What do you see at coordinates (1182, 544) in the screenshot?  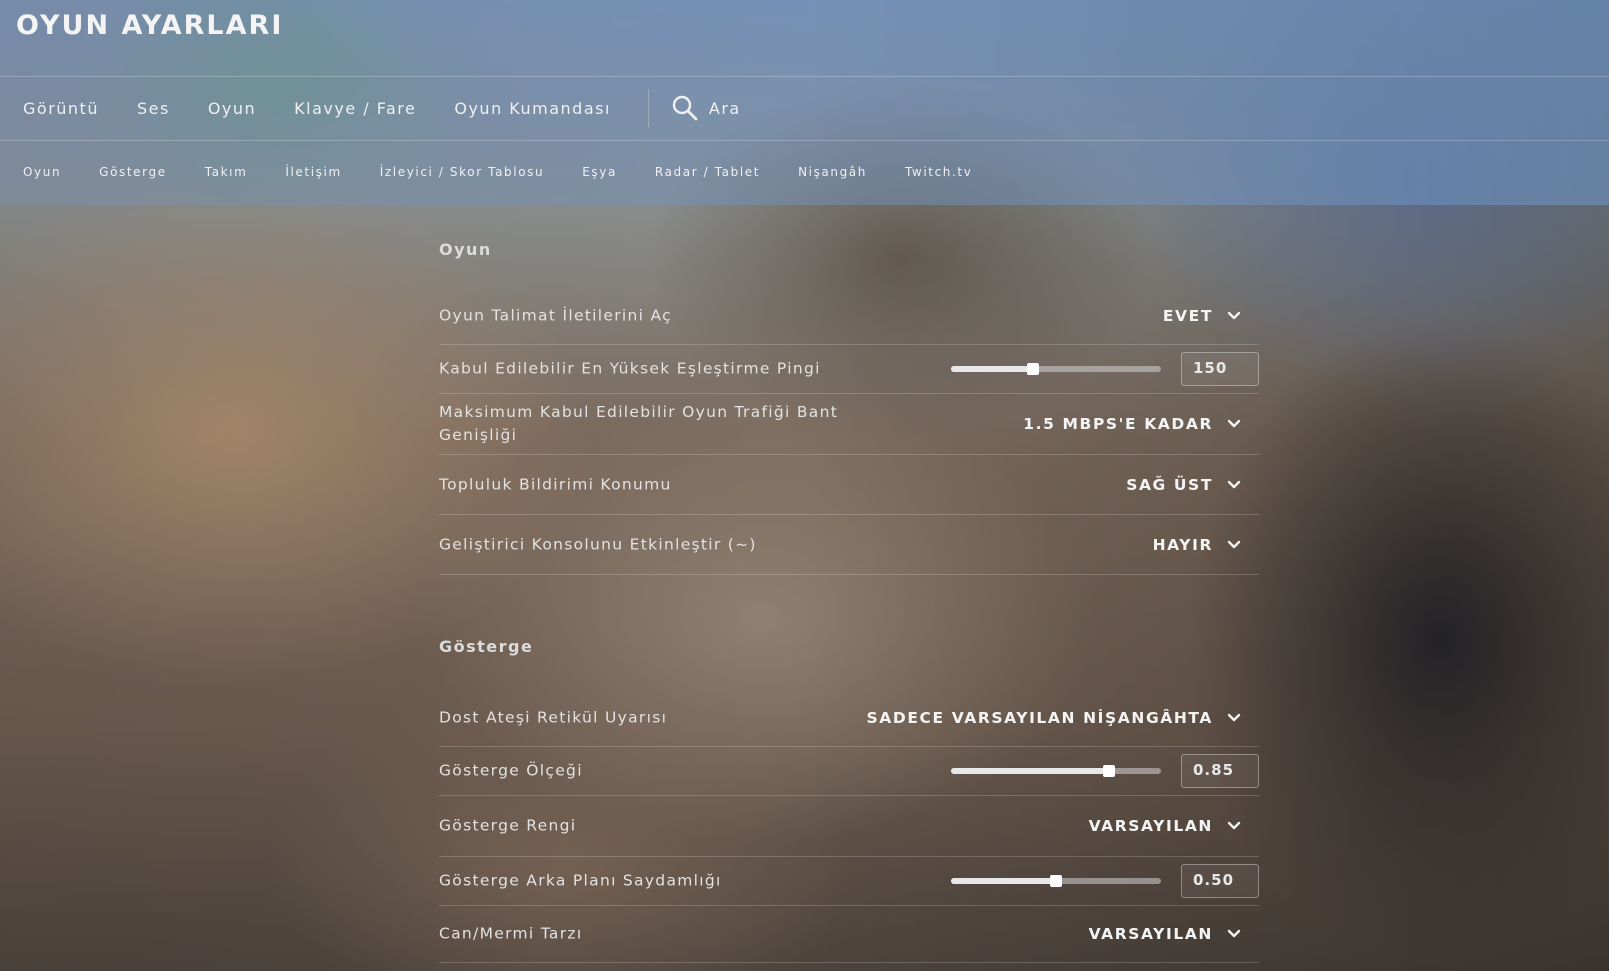 I see `dropdown-value: HAYIR` at bounding box center [1182, 544].